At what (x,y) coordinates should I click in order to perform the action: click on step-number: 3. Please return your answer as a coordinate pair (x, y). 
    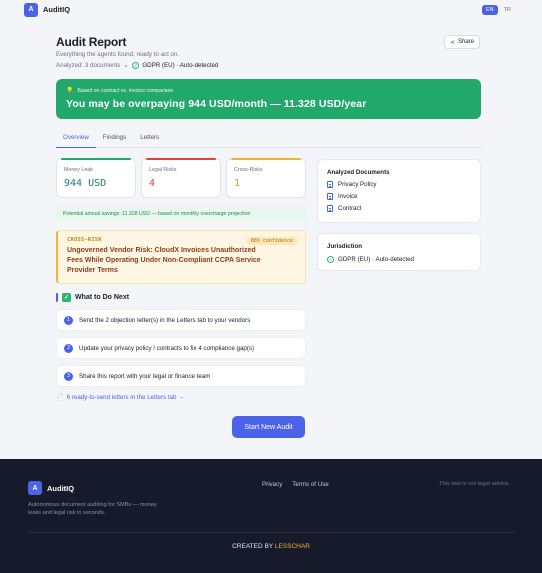
    Looking at the image, I should click on (68, 376).